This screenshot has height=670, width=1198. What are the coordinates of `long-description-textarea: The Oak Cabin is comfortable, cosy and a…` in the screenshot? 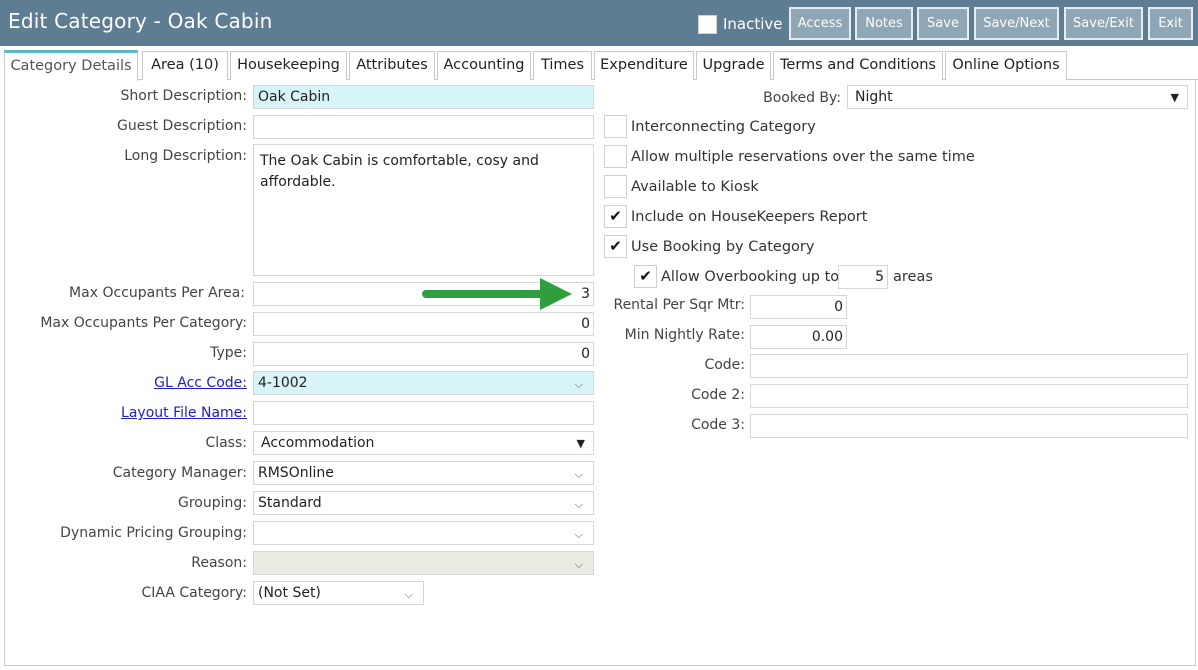 It's located at (423, 210).